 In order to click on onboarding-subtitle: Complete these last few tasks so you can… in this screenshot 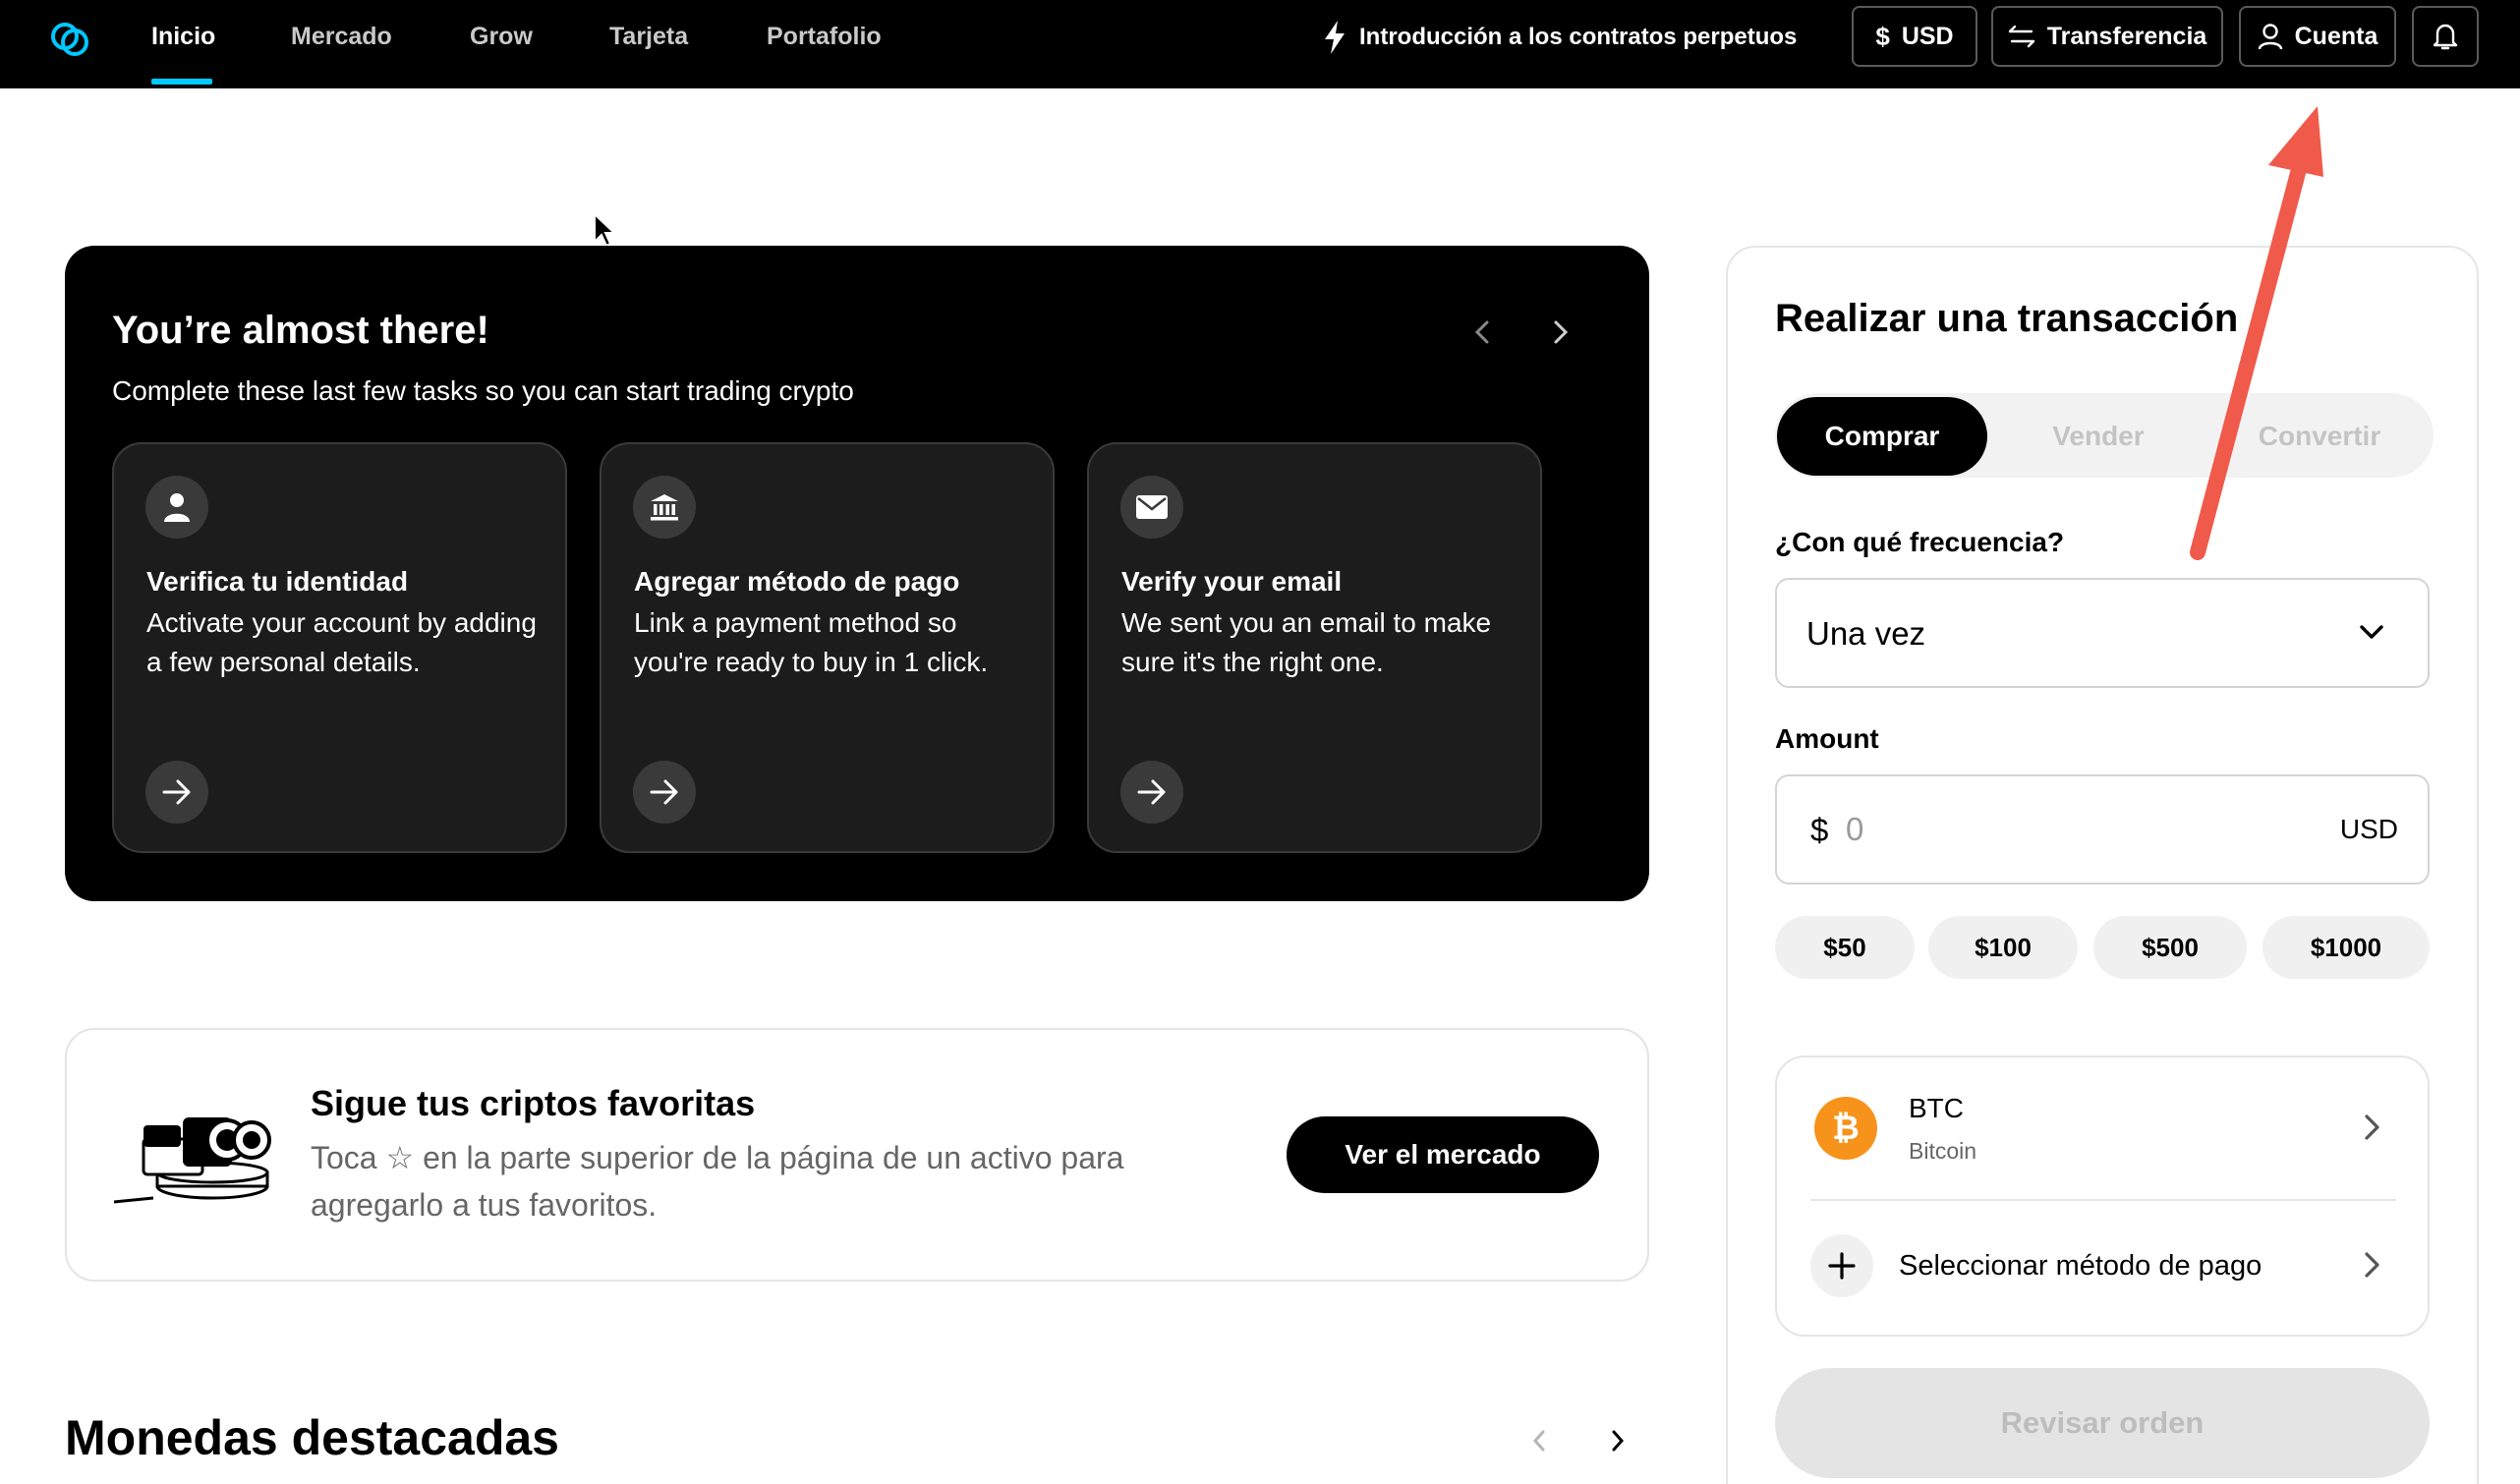, I will do `click(483, 390)`.